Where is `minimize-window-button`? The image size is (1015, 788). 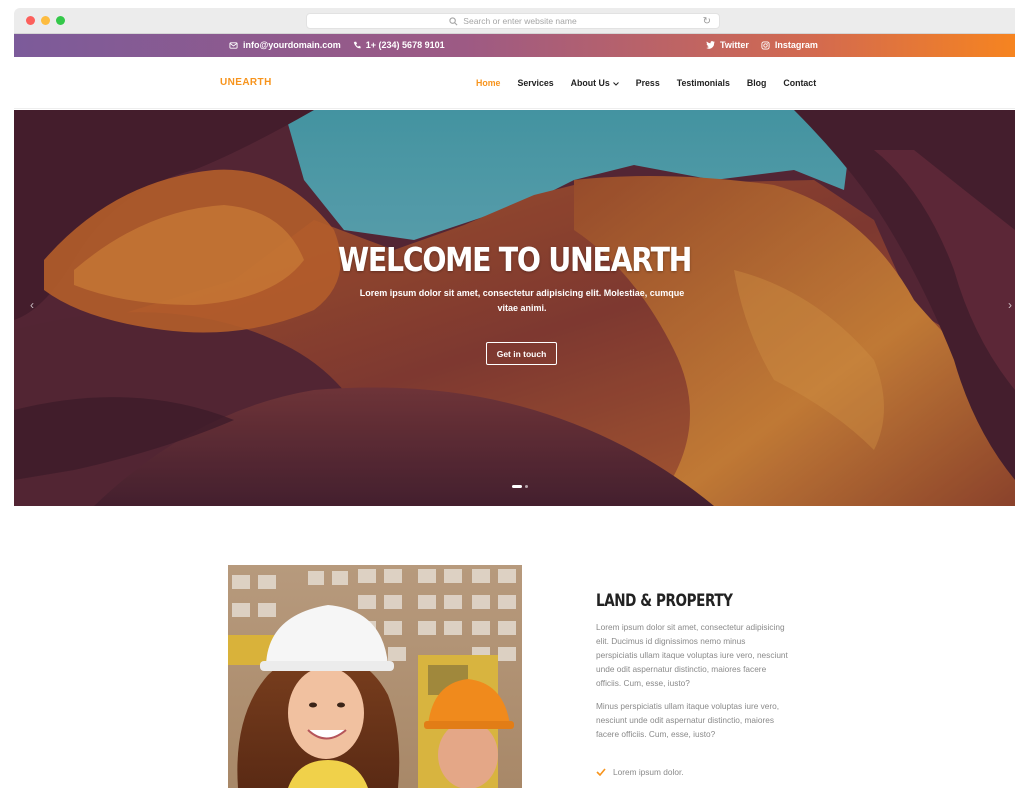
minimize-window-button is located at coordinates (45, 20).